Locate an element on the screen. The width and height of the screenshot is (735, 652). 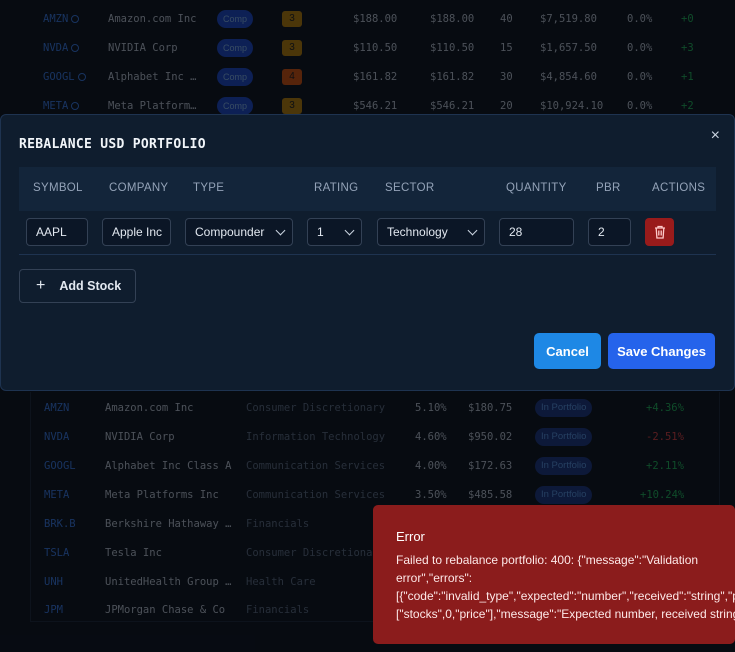
plus-icon: + is located at coordinates (41, 285).